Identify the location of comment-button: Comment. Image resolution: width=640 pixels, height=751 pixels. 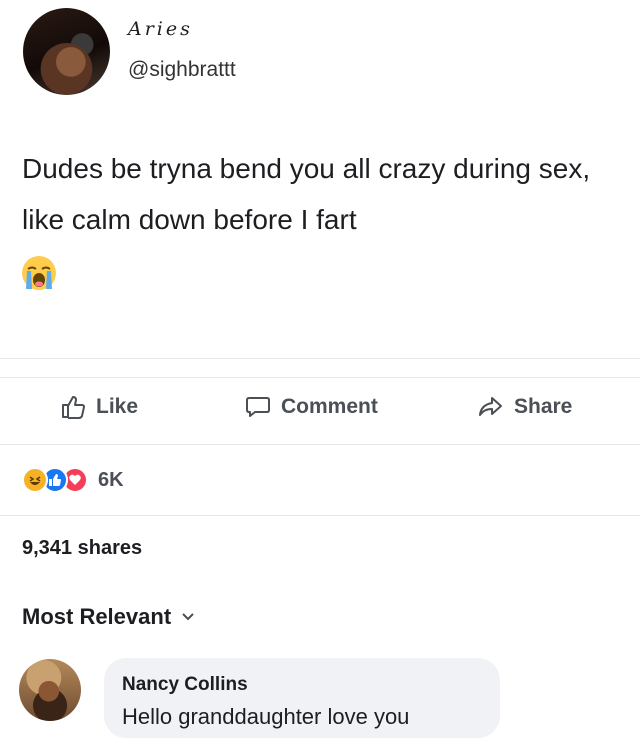
(311, 407).